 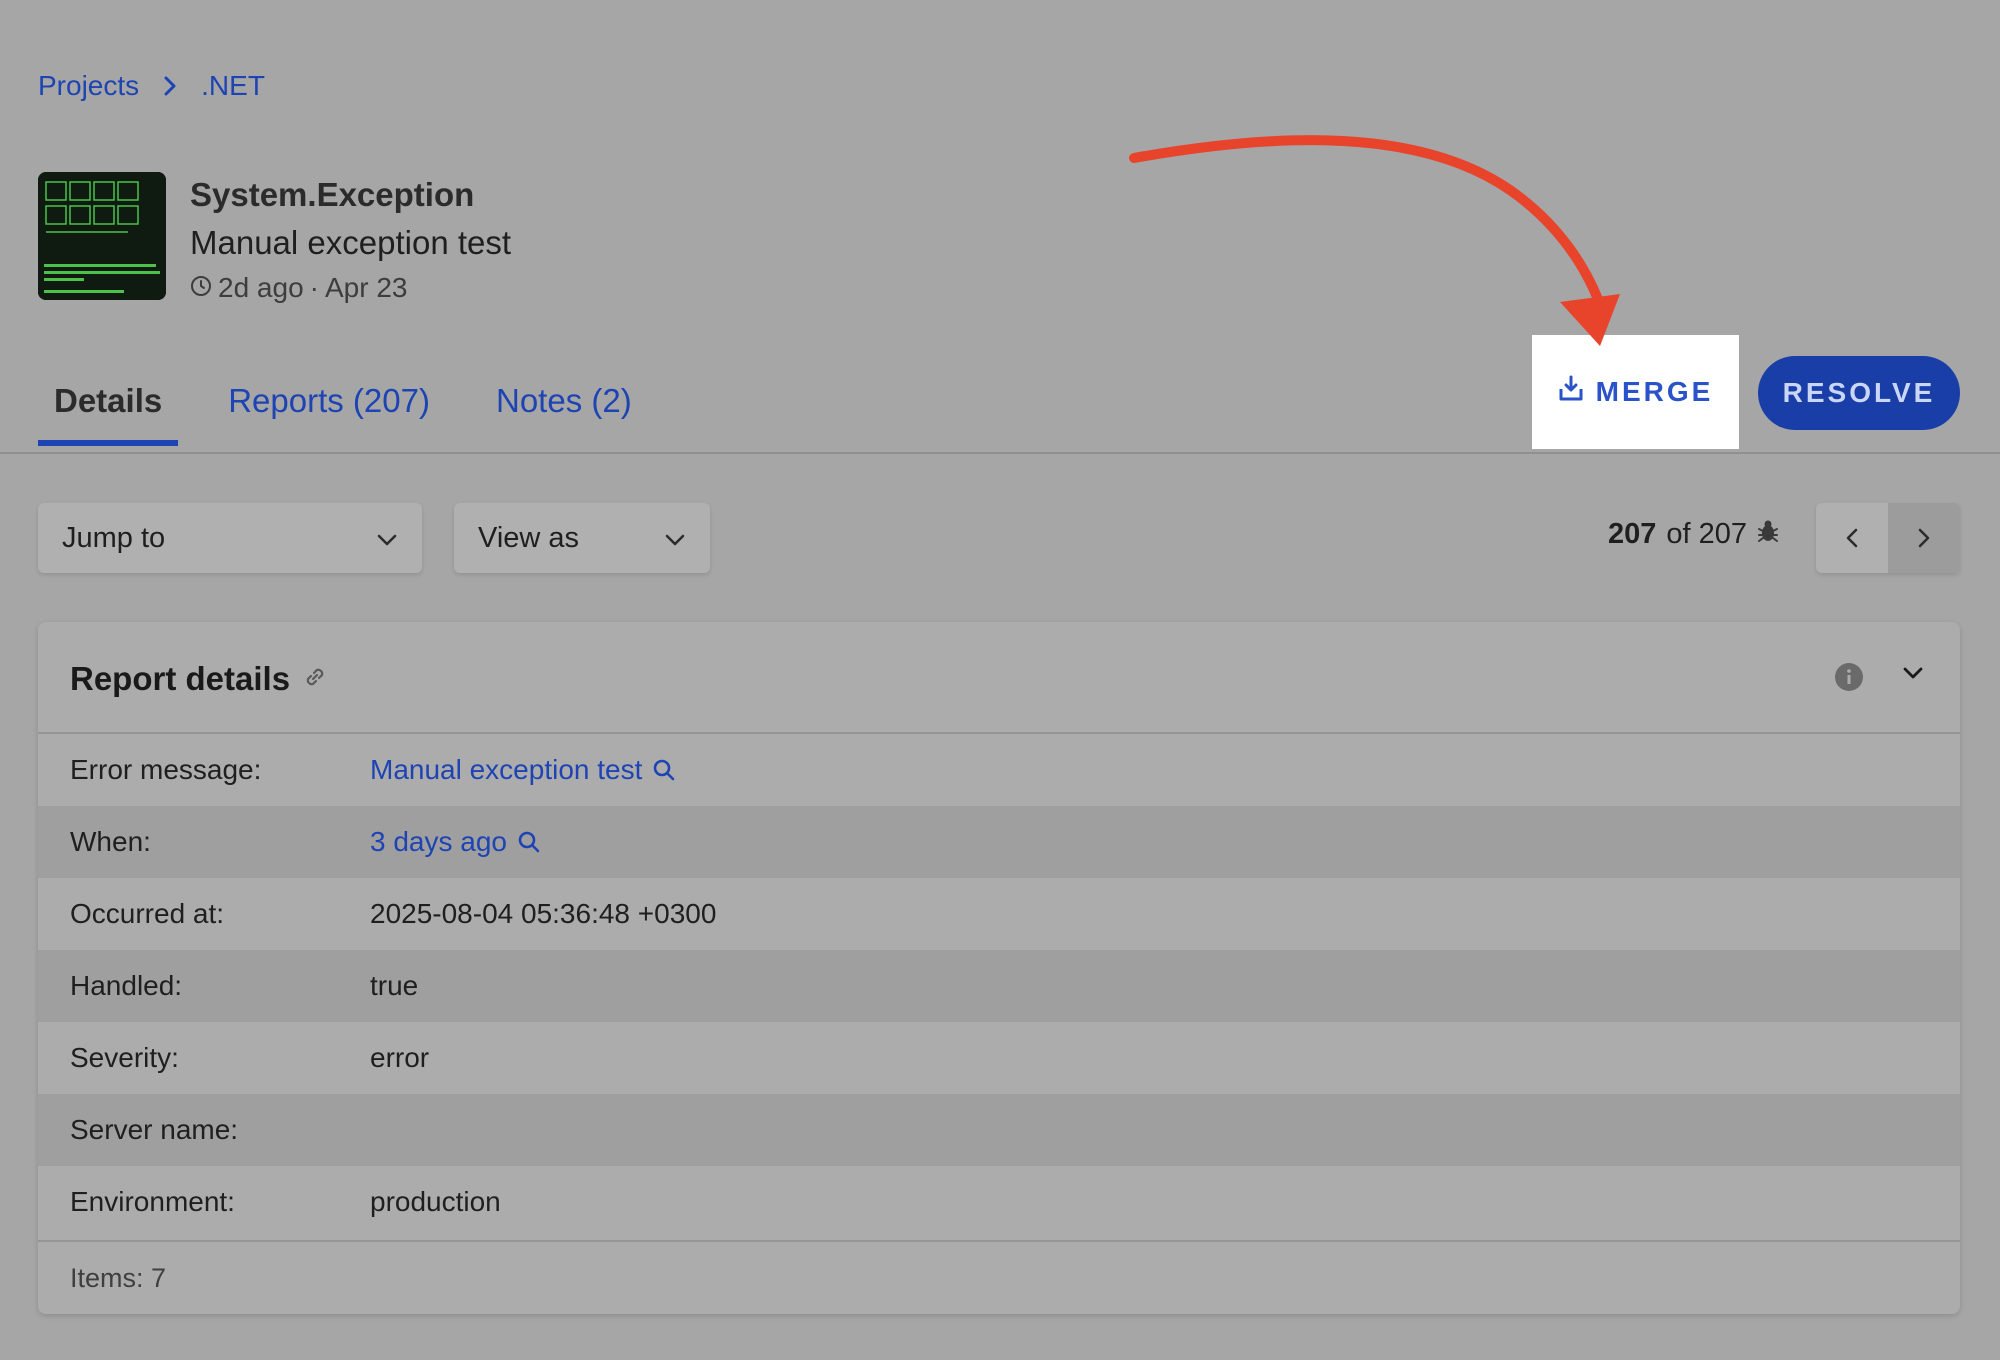 What do you see at coordinates (315, 679) in the screenshot?
I see `link-icon` at bounding box center [315, 679].